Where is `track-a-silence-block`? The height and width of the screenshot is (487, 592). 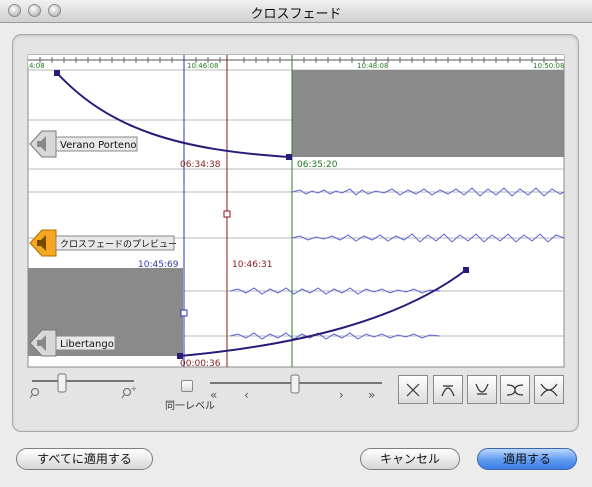
track-a-silence-block is located at coordinates (428, 113).